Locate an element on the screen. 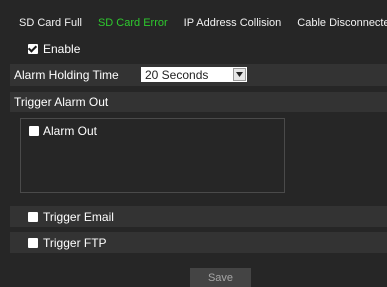 The image size is (387, 287). trigger-alarm-out-row: Trigger Alarm Out is located at coordinates (198, 102).